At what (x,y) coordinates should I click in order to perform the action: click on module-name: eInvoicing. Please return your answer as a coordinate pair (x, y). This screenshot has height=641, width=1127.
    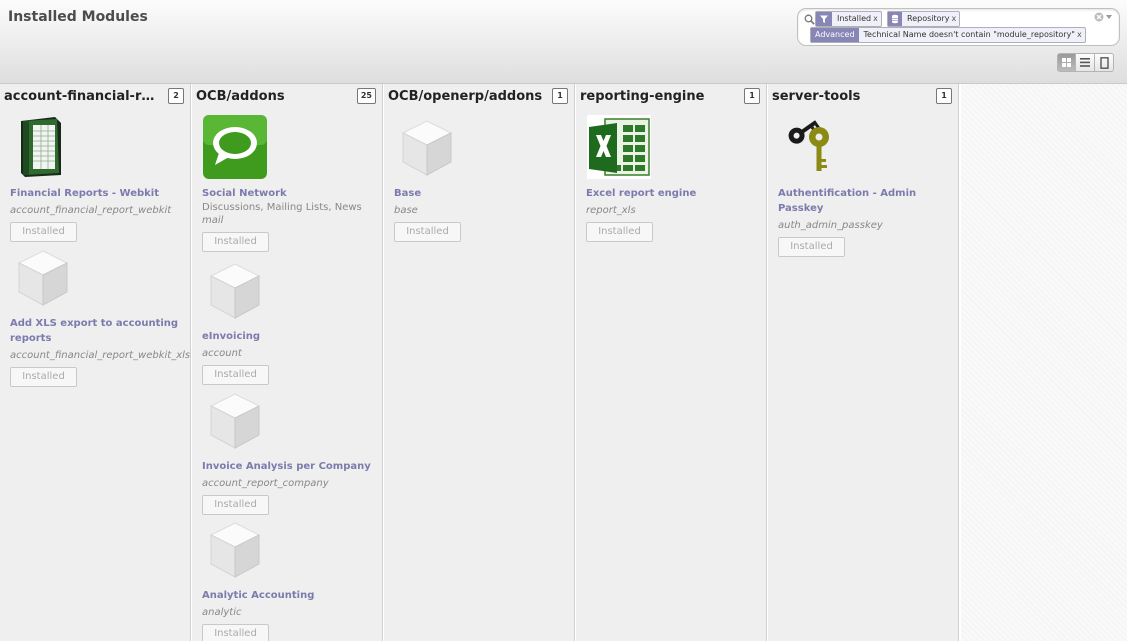
    Looking at the image, I should click on (290, 336).